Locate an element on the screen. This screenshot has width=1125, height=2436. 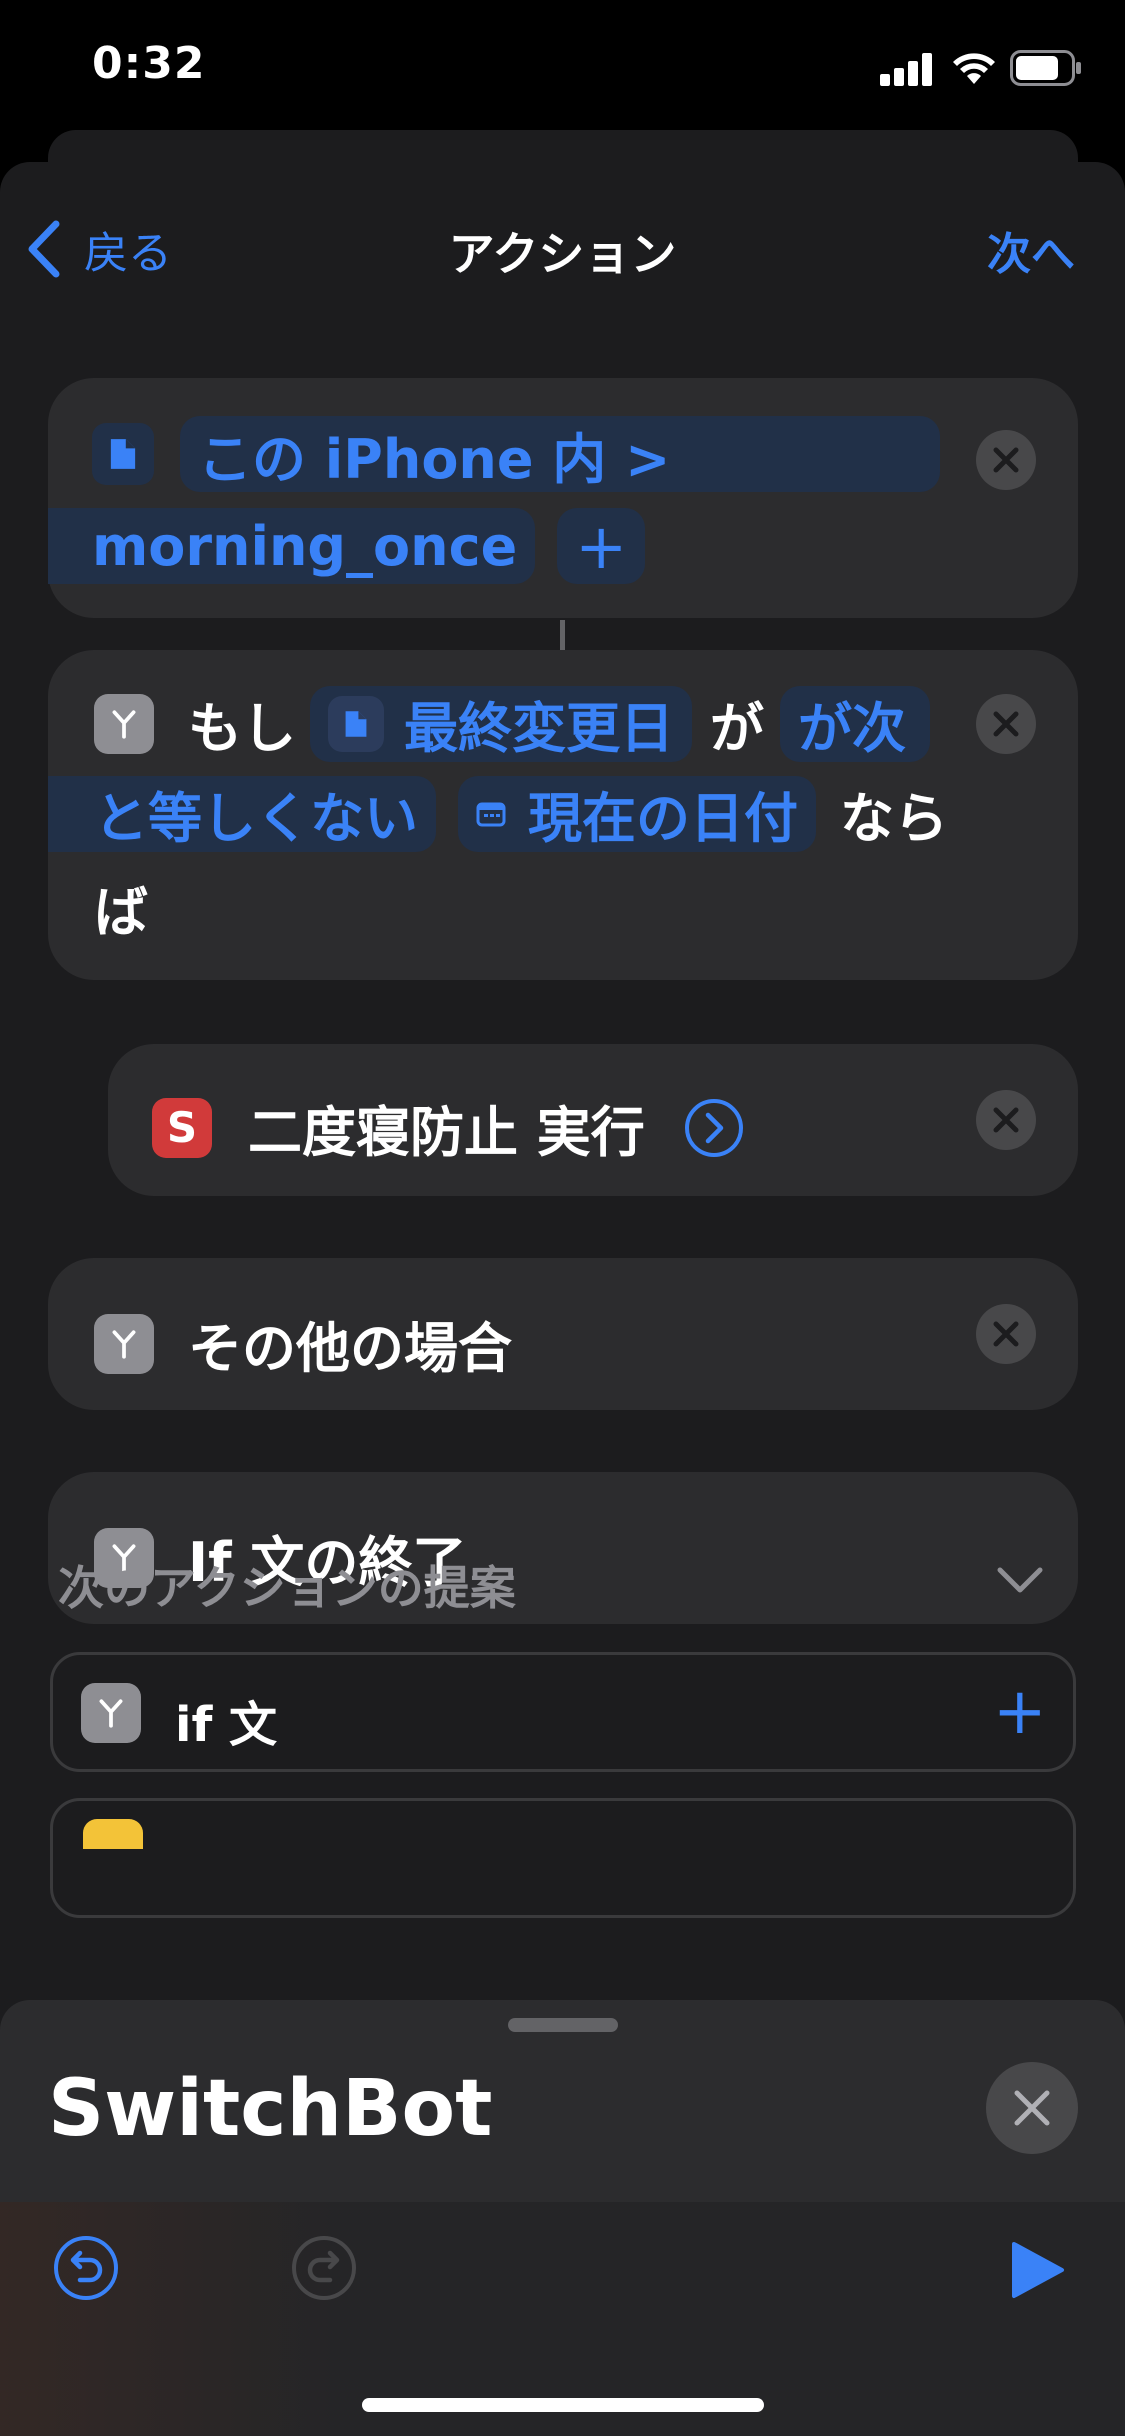
cellular-signal-icon is located at coordinates (907, 69).